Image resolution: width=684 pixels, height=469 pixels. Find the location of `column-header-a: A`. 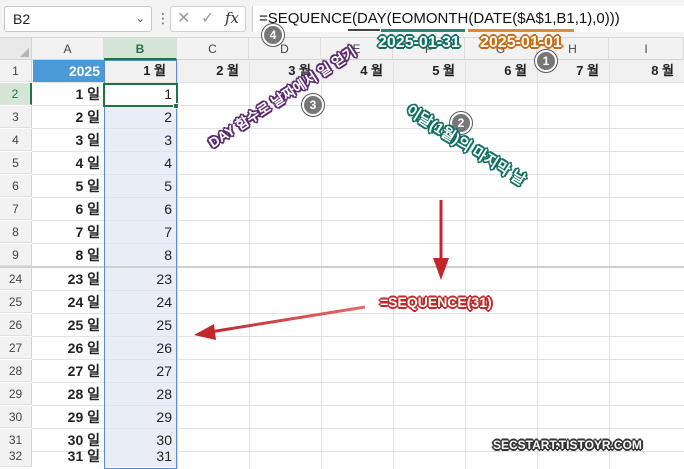

column-header-a: A is located at coordinates (68, 49).